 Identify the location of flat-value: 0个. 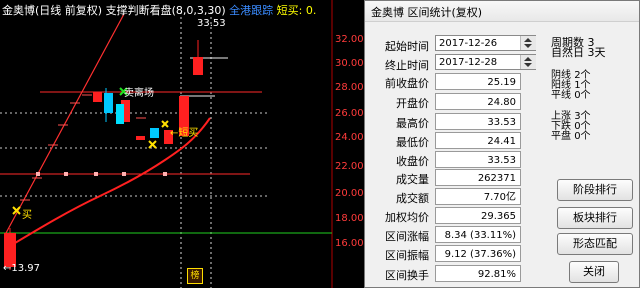
(582, 95).